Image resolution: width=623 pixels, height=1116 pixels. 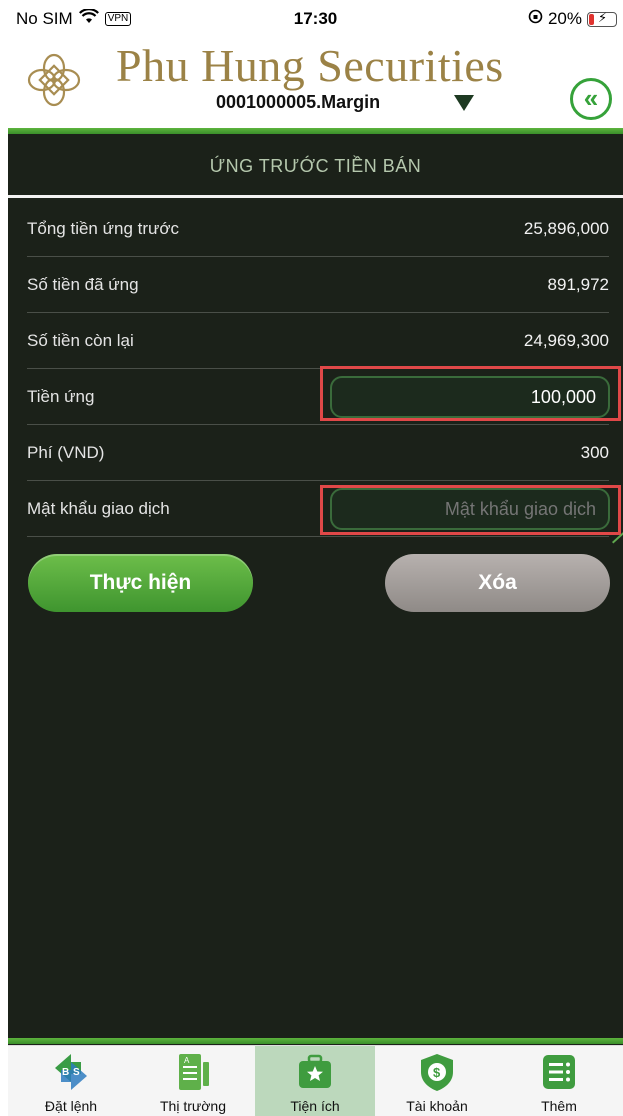 I want to click on panel-title-bar: ỨNG TRƯỚC TIỀN BÁN, so click(x=315, y=166).